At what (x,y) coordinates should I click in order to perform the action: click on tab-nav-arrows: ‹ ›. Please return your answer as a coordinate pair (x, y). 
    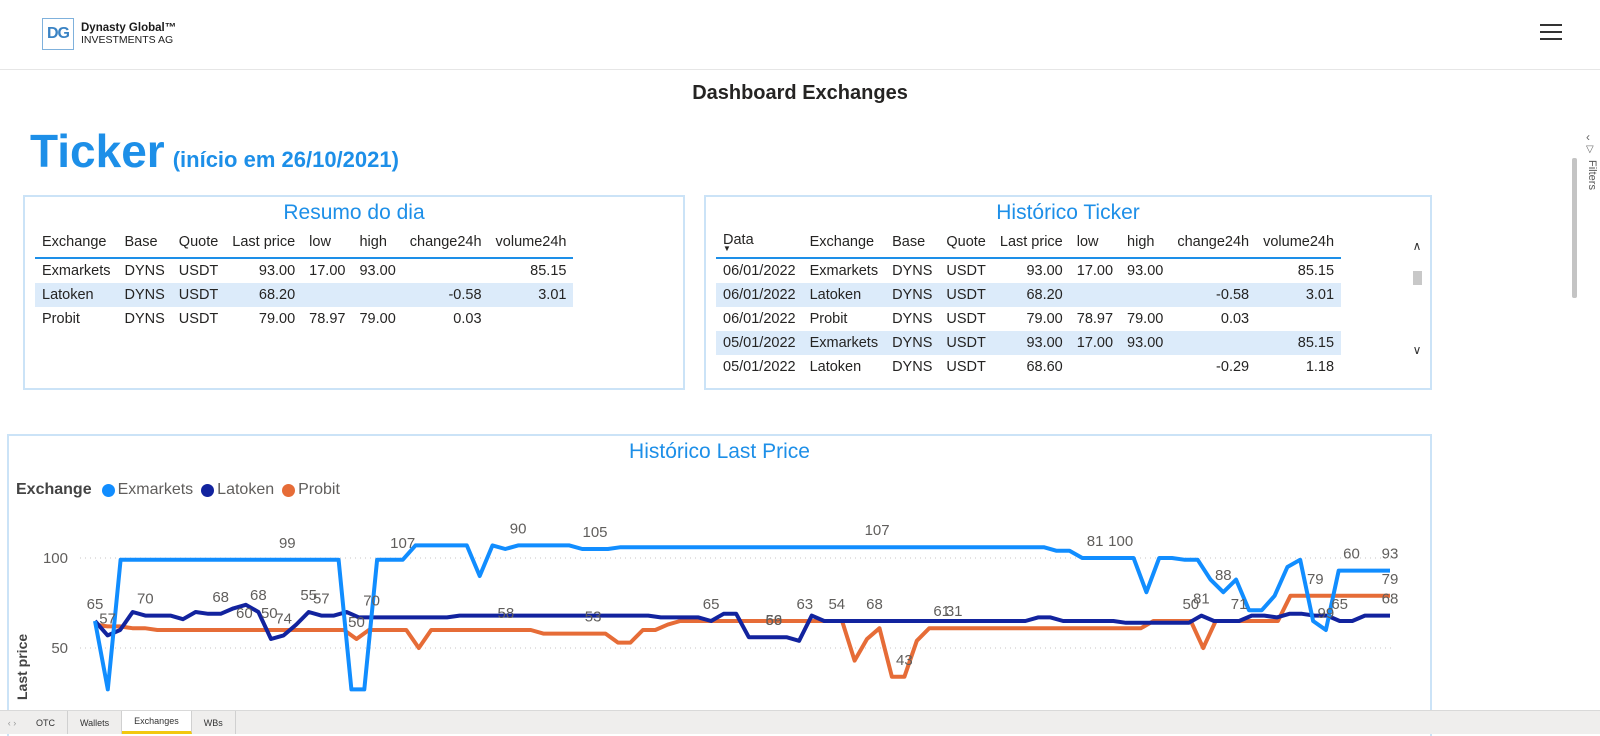
    Looking at the image, I should click on (12, 722).